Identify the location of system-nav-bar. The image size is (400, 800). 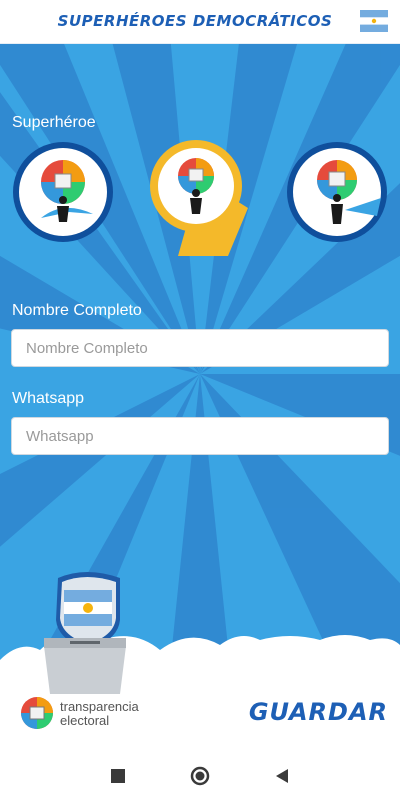
(200, 775).